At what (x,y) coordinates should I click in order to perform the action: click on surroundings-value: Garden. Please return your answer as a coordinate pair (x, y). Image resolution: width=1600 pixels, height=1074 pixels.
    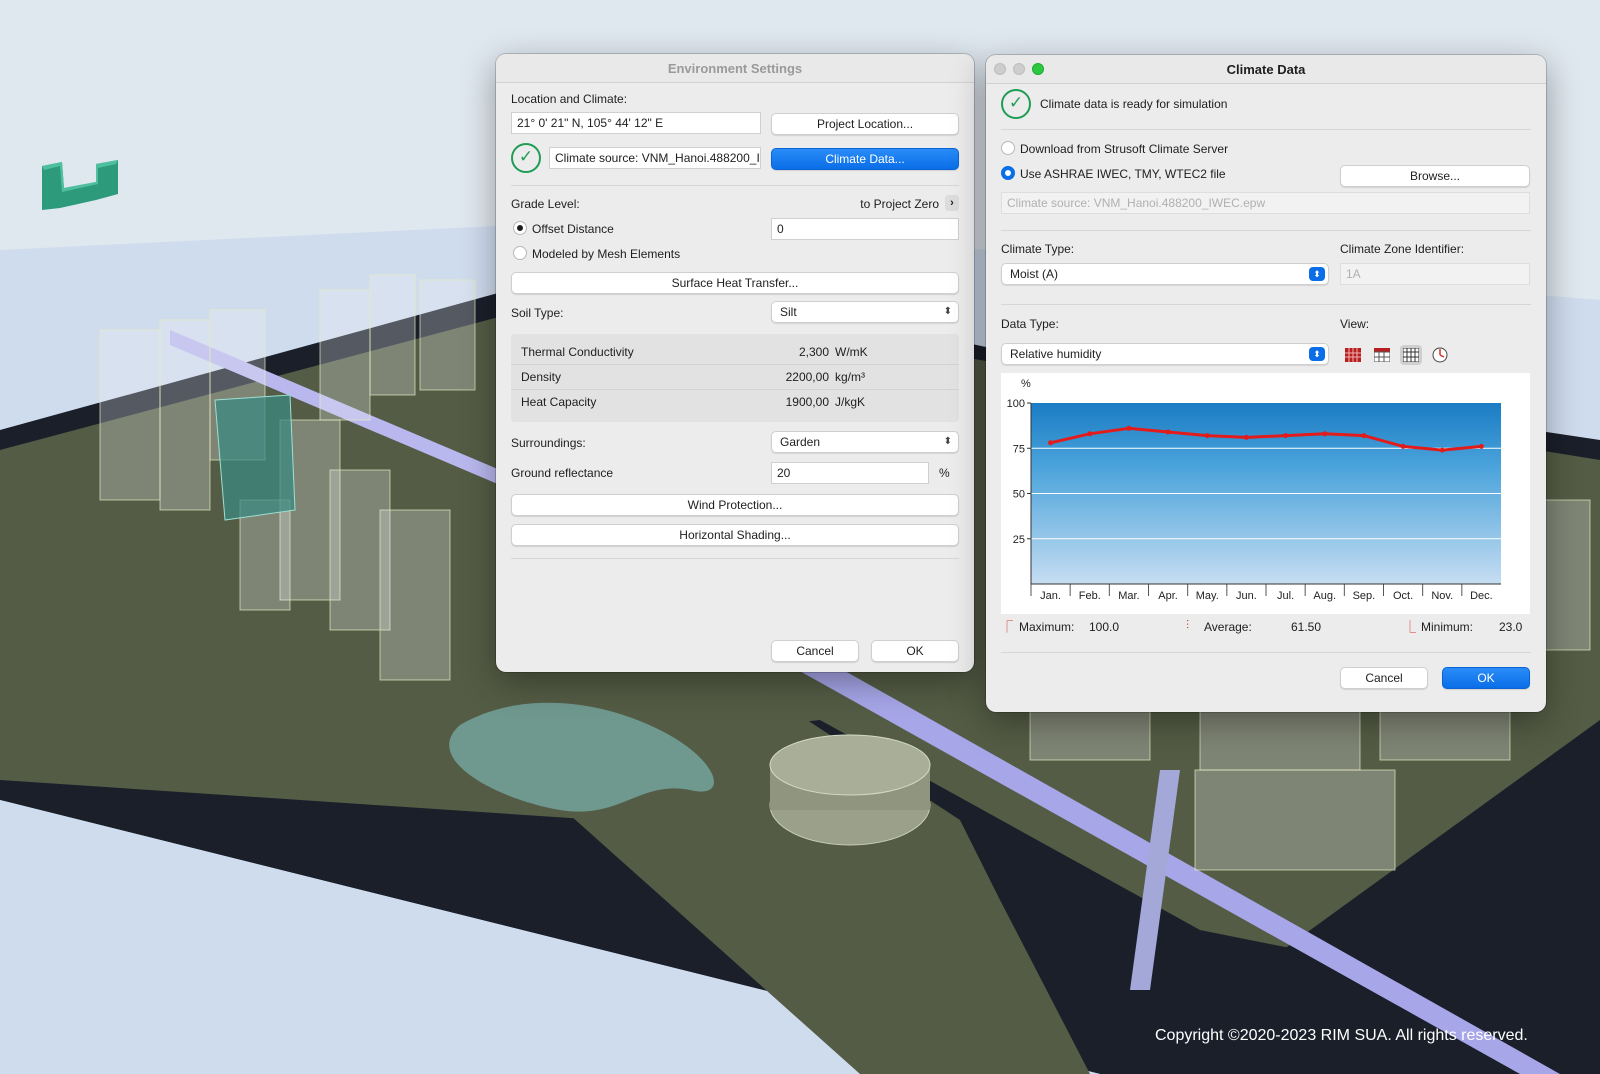
    Looking at the image, I should click on (800, 442).